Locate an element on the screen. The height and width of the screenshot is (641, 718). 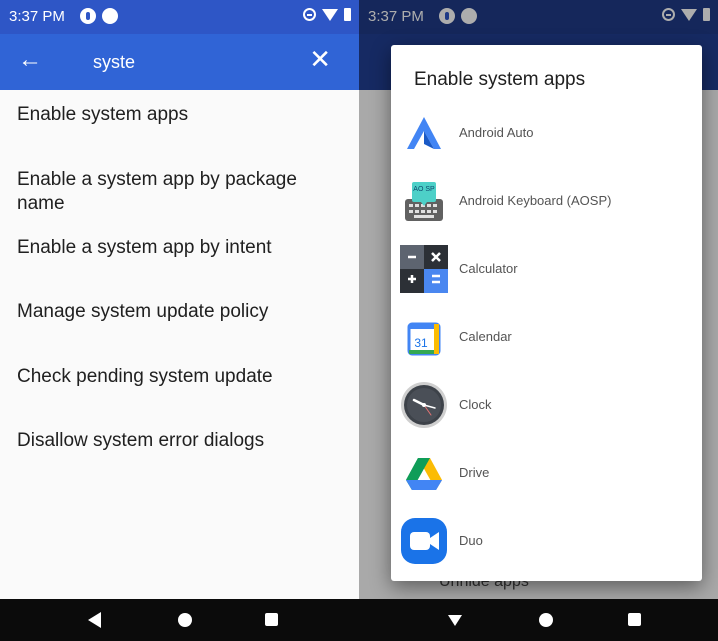
android-auto-icon is located at coordinates (424, 133).